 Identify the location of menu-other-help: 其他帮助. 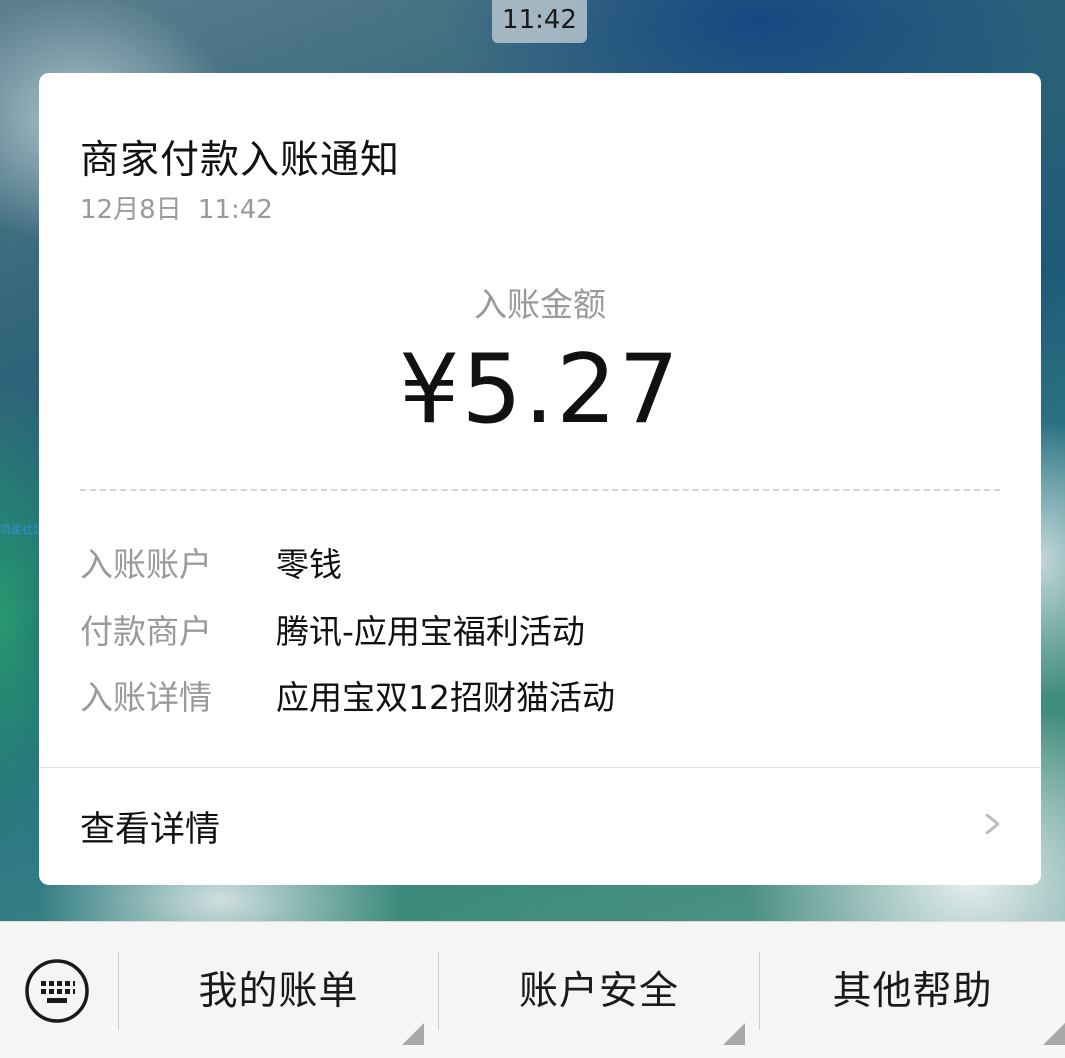
(912, 990).